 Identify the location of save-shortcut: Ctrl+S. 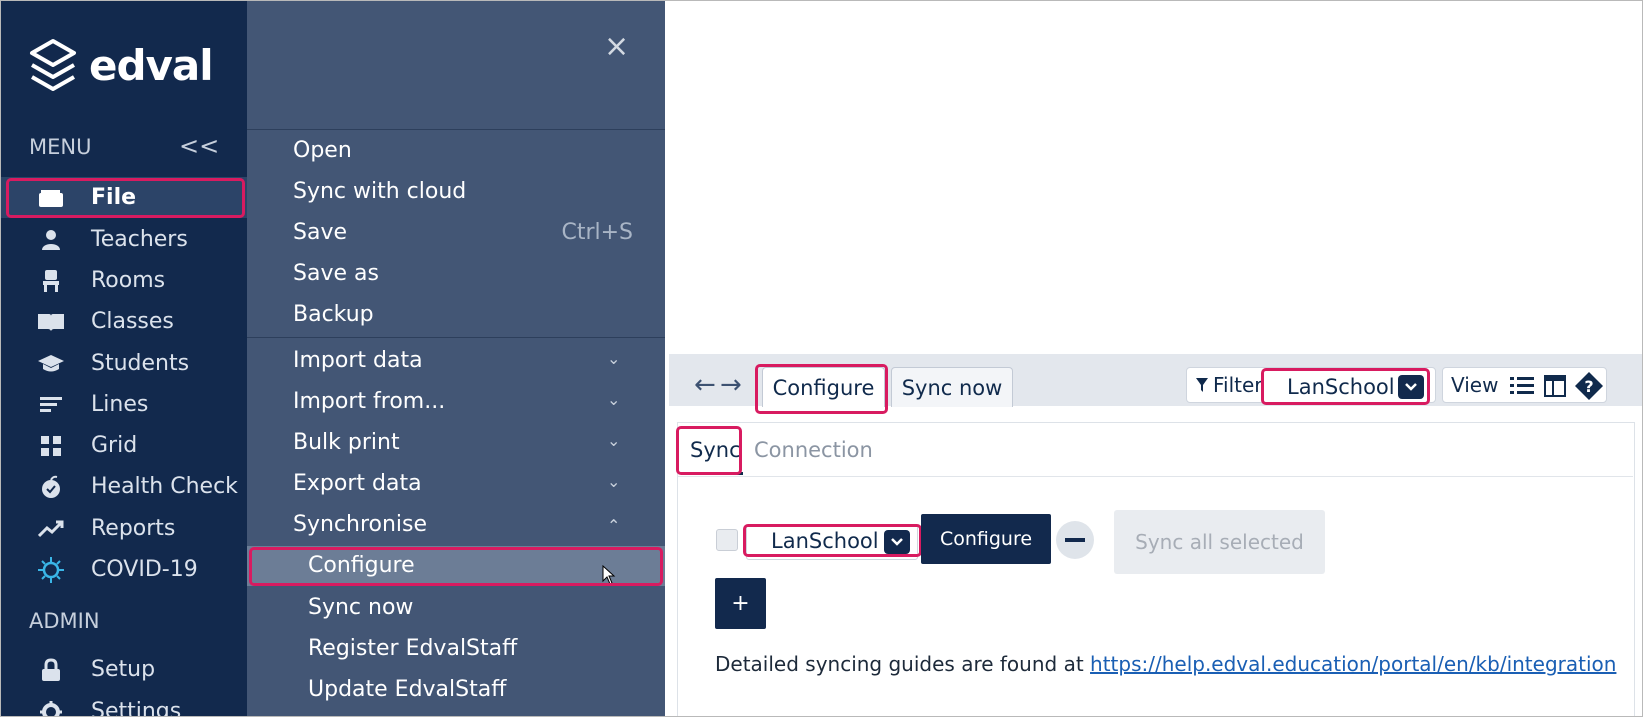
(597, 232).